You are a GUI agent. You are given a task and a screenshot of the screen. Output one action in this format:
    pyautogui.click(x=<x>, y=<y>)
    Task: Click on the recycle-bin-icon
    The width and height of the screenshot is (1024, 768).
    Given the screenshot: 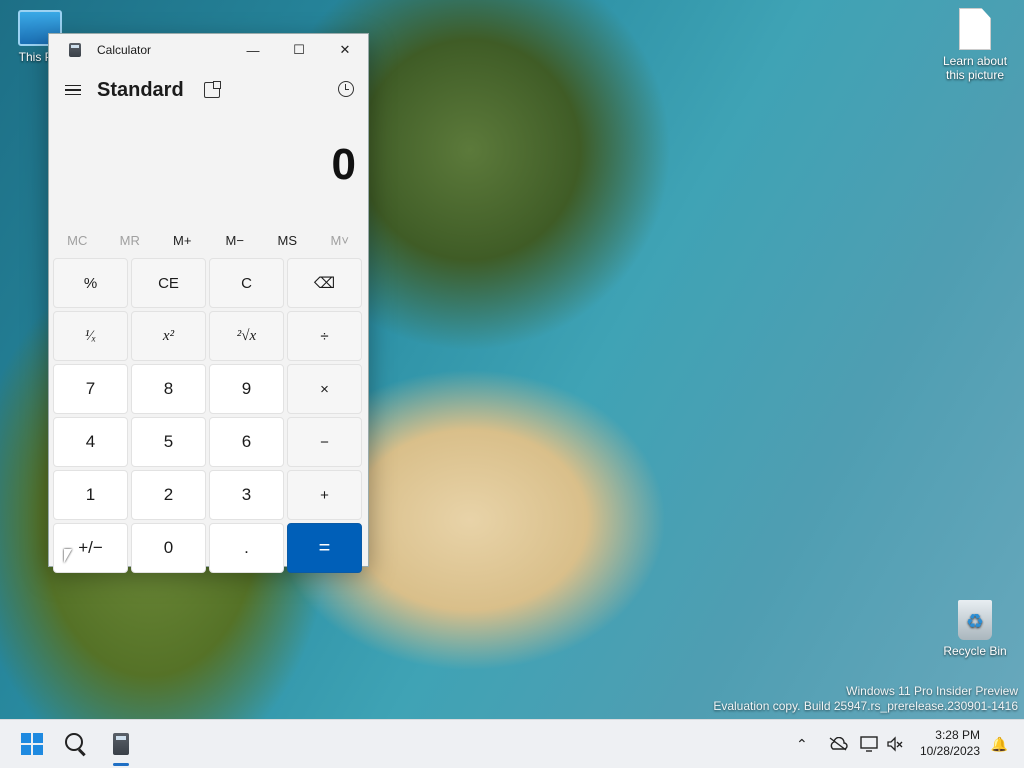 What is the action you would take?
    pyautogui.click(x=975, y=620)
    